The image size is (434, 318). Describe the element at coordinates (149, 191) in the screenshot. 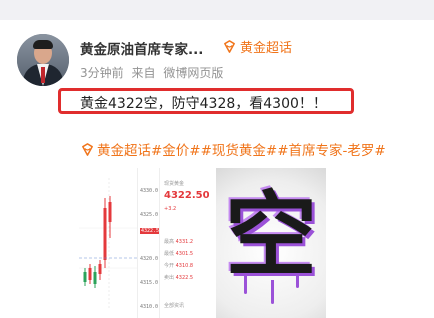

I see `price-tick: 4330.0` at that location.